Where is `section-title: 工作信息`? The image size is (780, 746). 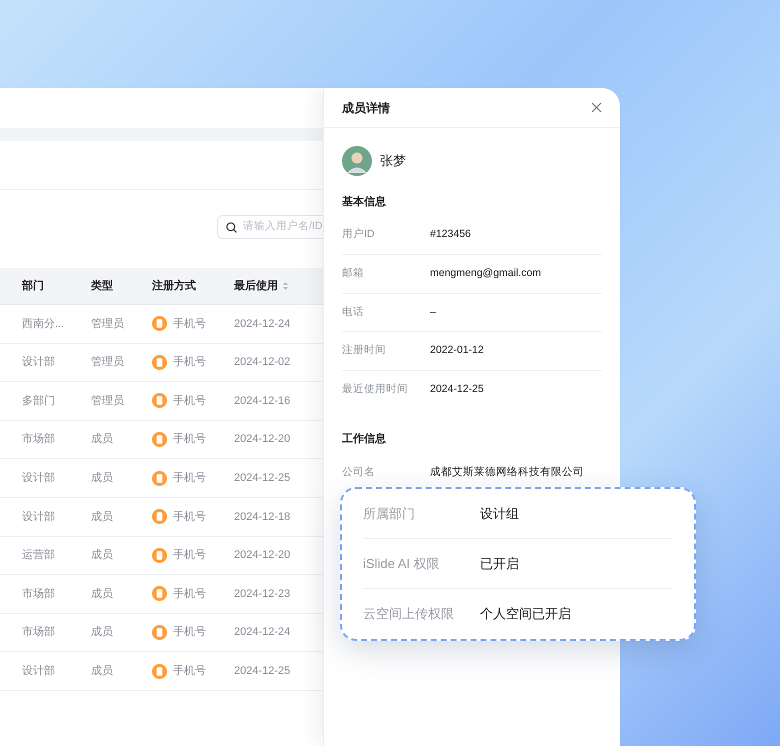
section-title: 工作信息 is located at coordinates (364, 440).